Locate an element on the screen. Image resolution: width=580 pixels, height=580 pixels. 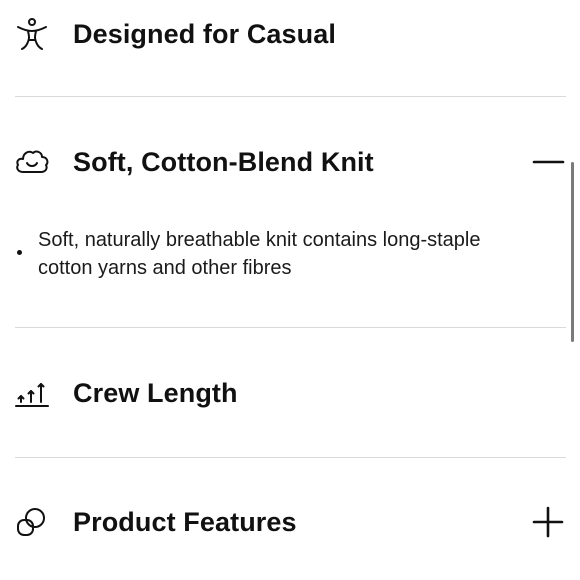
section-soft-cotton-blend-knit: Soft, Cotton-Blend Knit is located at coordinates (290, 162).